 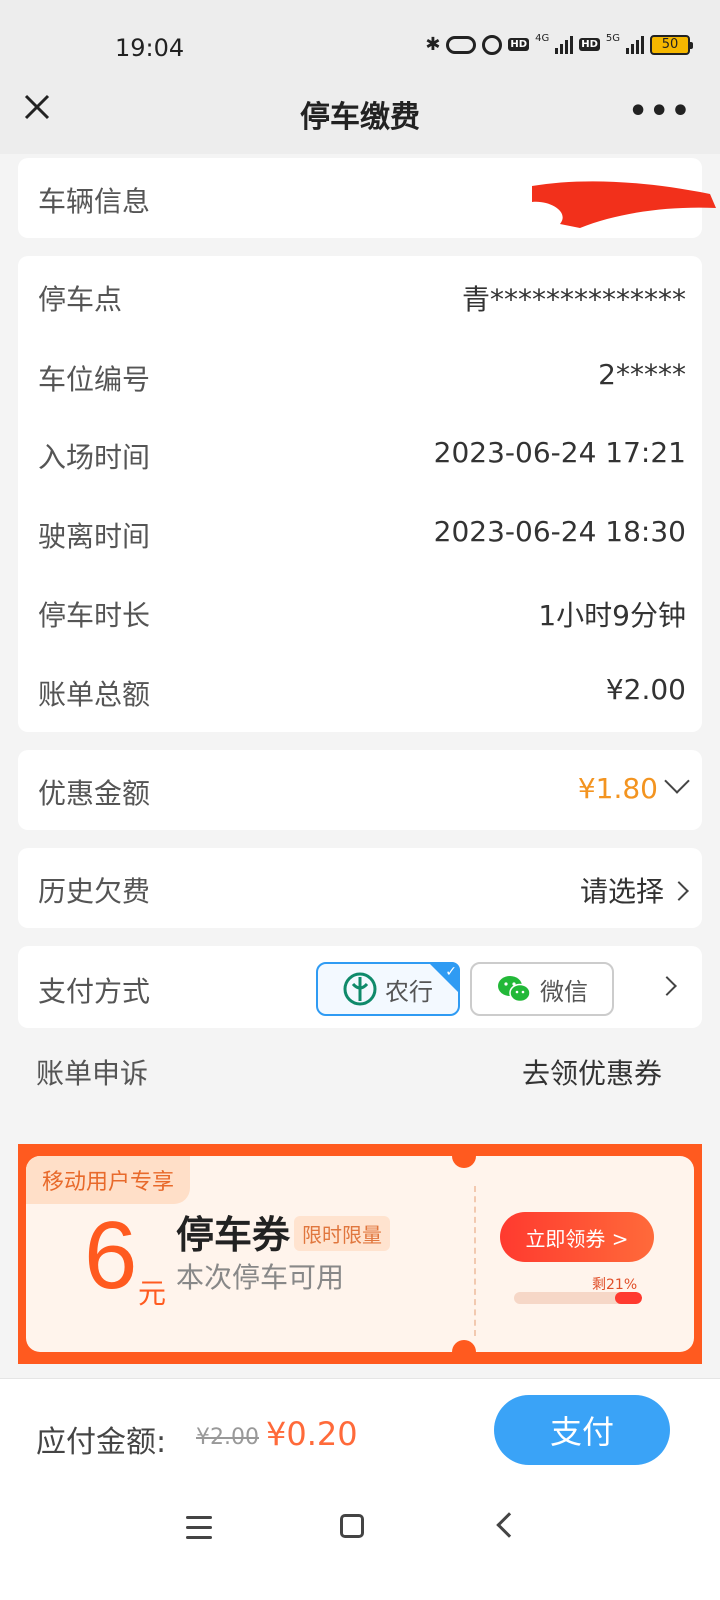 What do you see at coordinates (578, 1298) in the screenshot?
I see `remaining-progress` at bounding box center [578, 1298].